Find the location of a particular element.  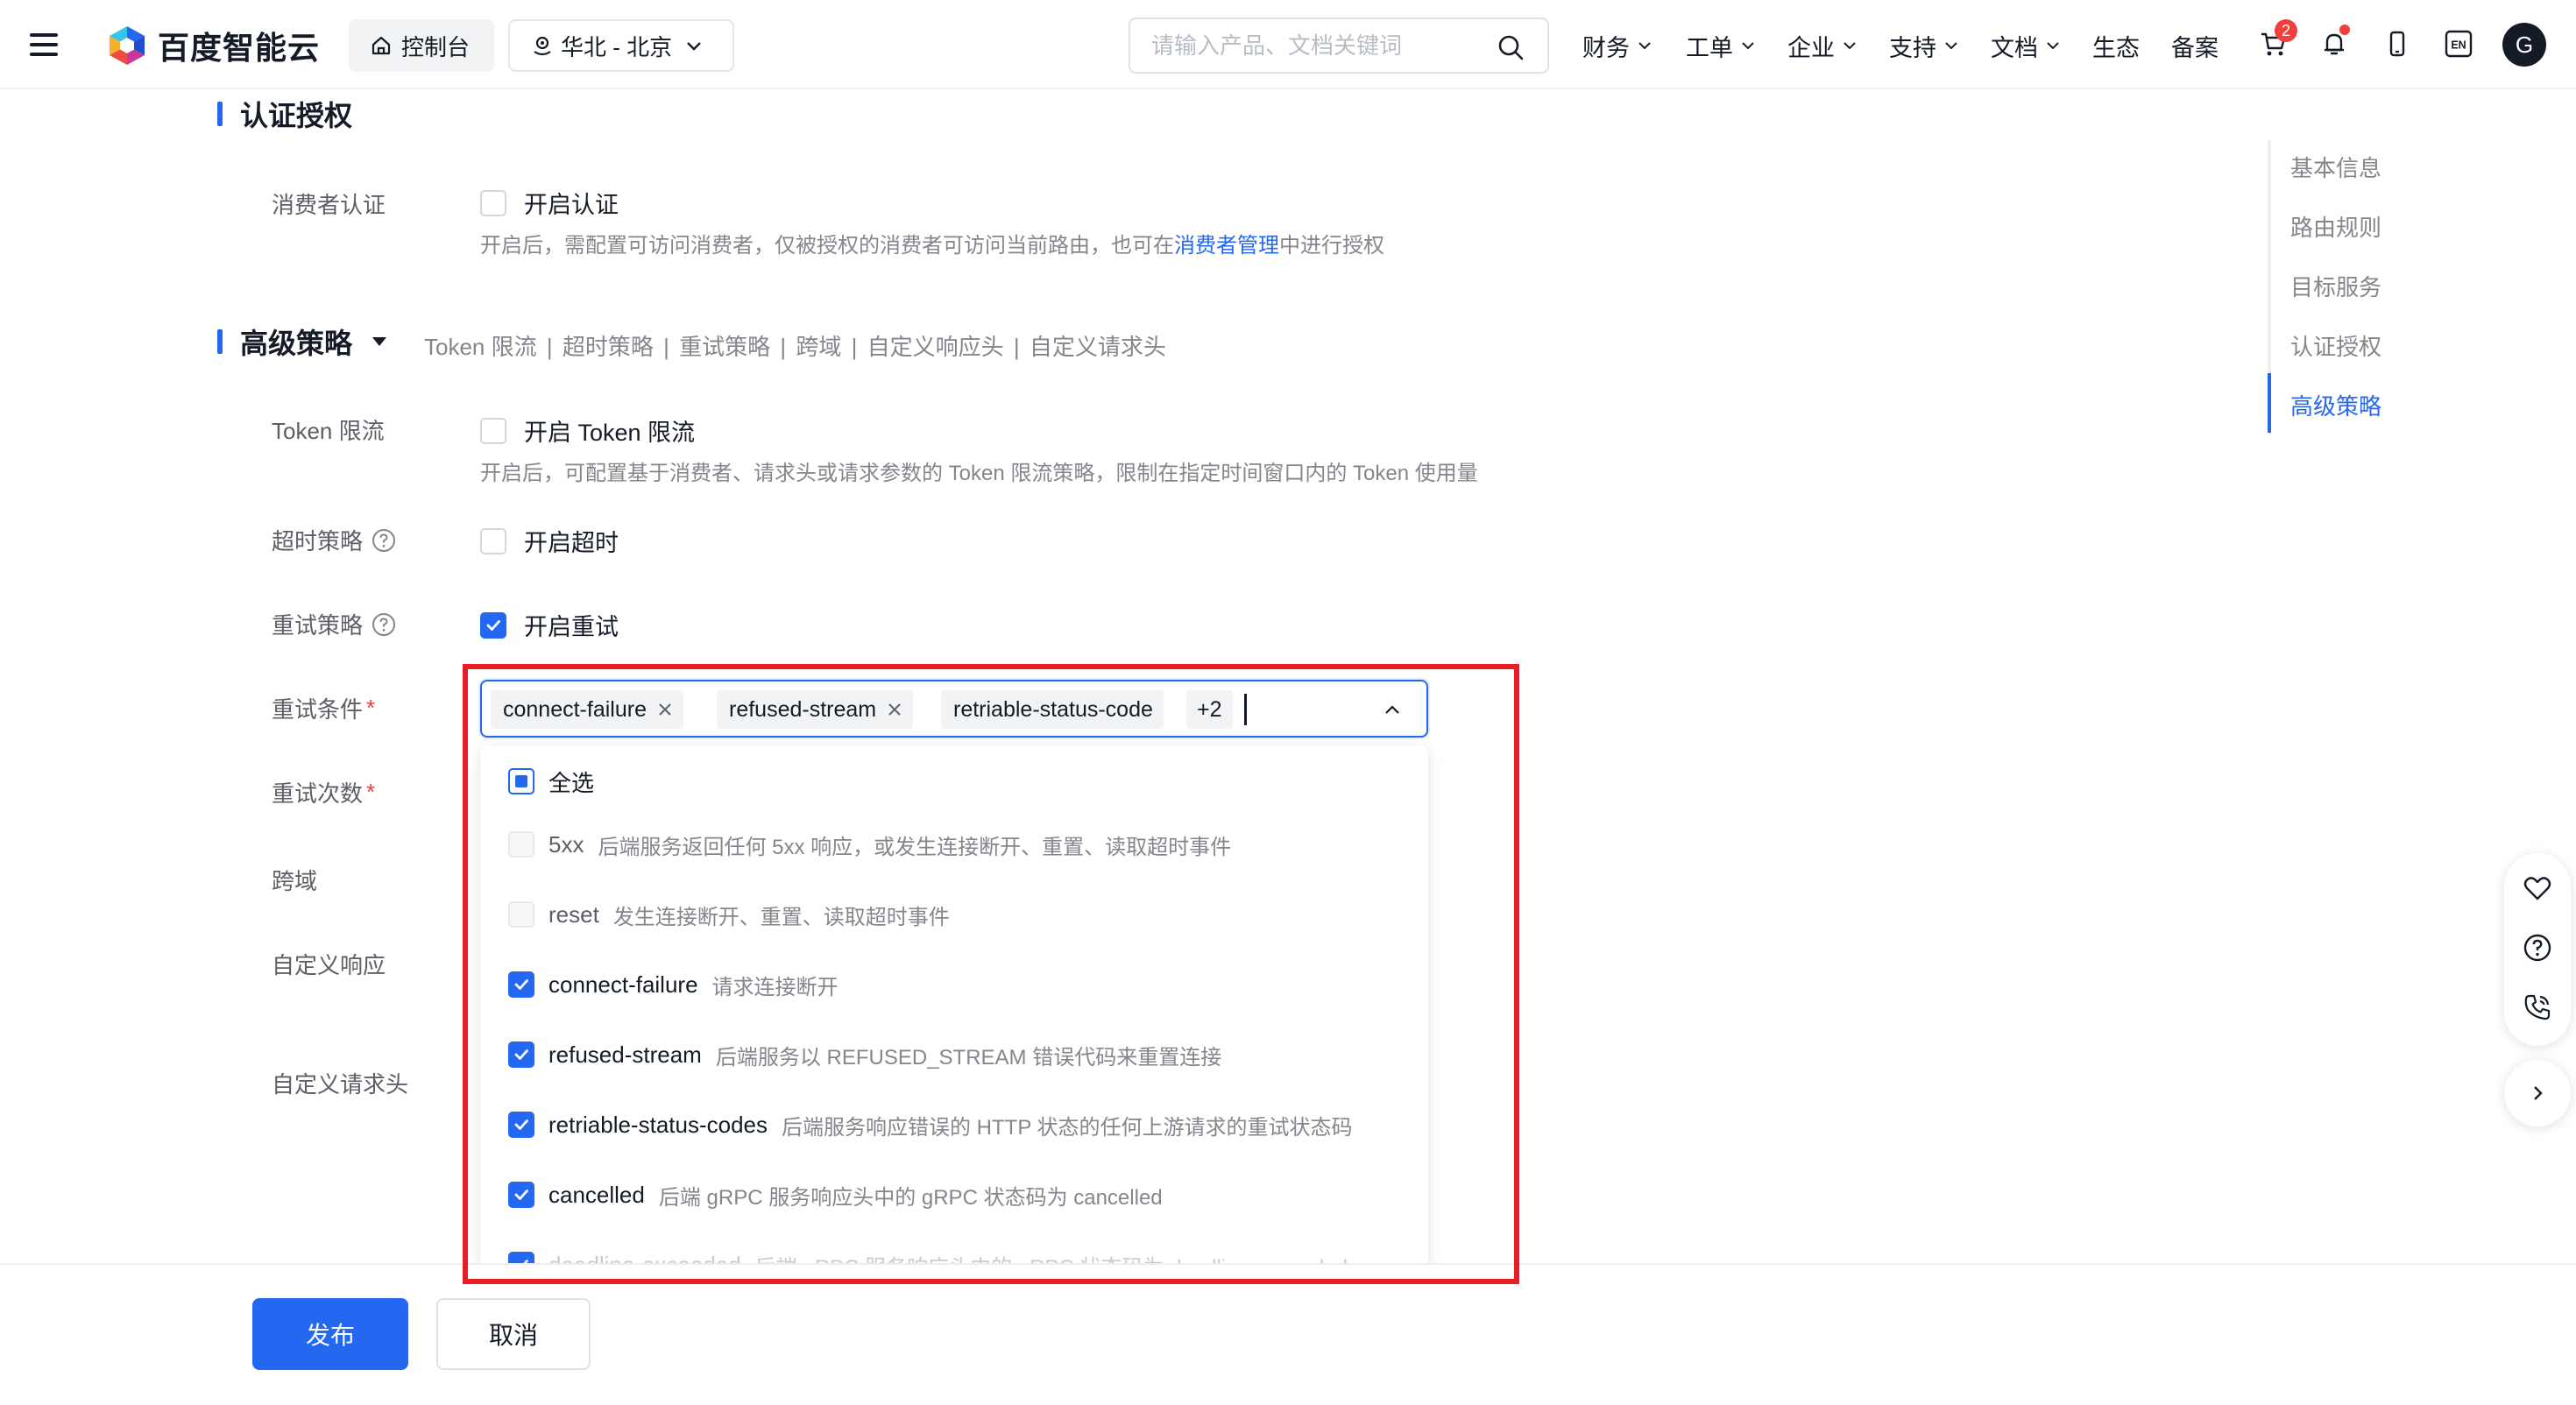

cancel-button: 取消 is located at coordinates (513, 1334).